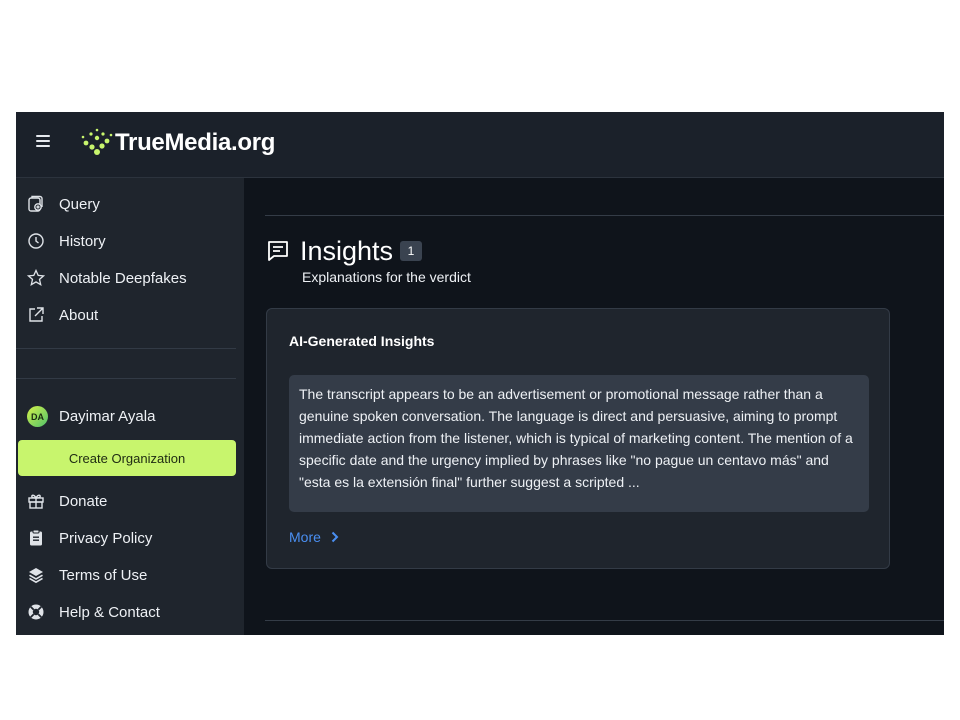  I want to click on brand-logo: TrueMedia.org, so click(177, 143).